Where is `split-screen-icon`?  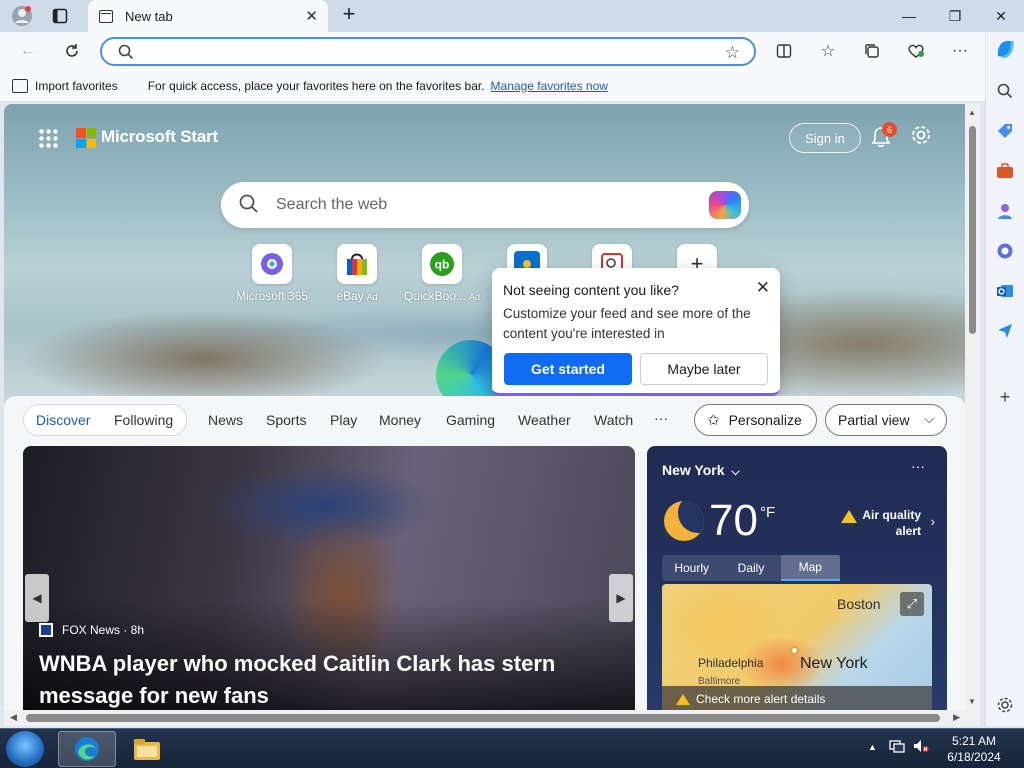
split-screen-icon is located at coordinates (784, 51).